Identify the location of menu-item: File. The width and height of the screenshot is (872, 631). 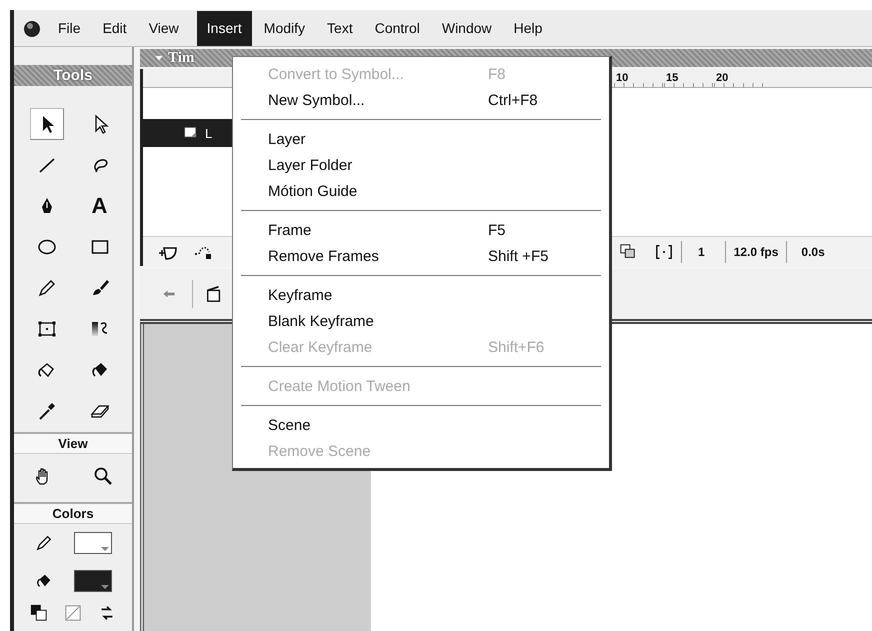
(69, 28).